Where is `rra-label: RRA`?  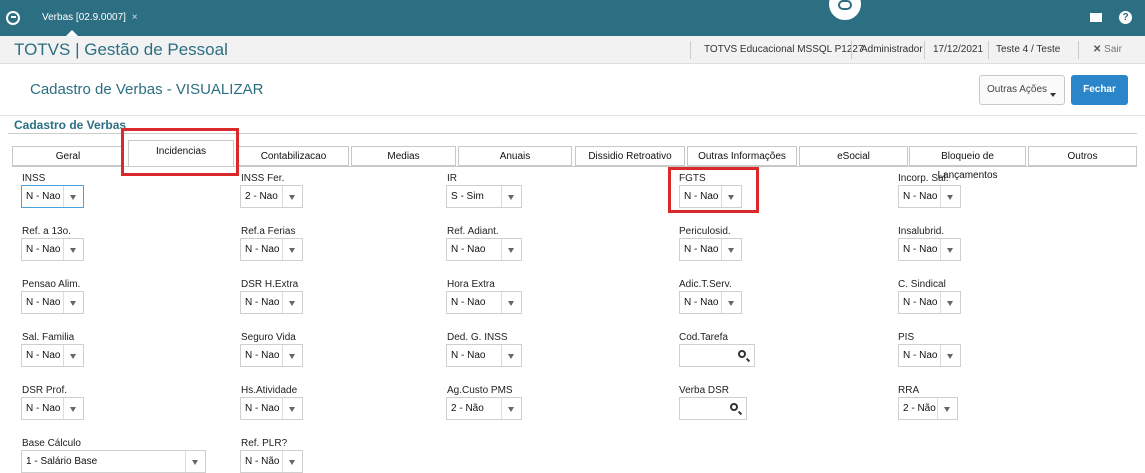
rra-label: RRA is located at coordinates (909, 390).